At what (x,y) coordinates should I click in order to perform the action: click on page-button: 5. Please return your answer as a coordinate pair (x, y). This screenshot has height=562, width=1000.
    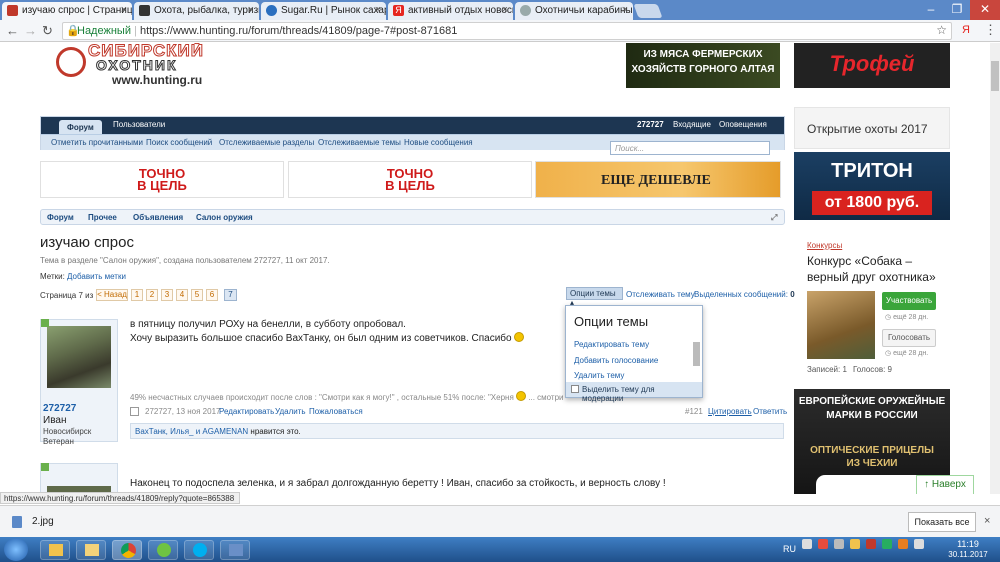
    Looking at the image, I should click on (197, 295).